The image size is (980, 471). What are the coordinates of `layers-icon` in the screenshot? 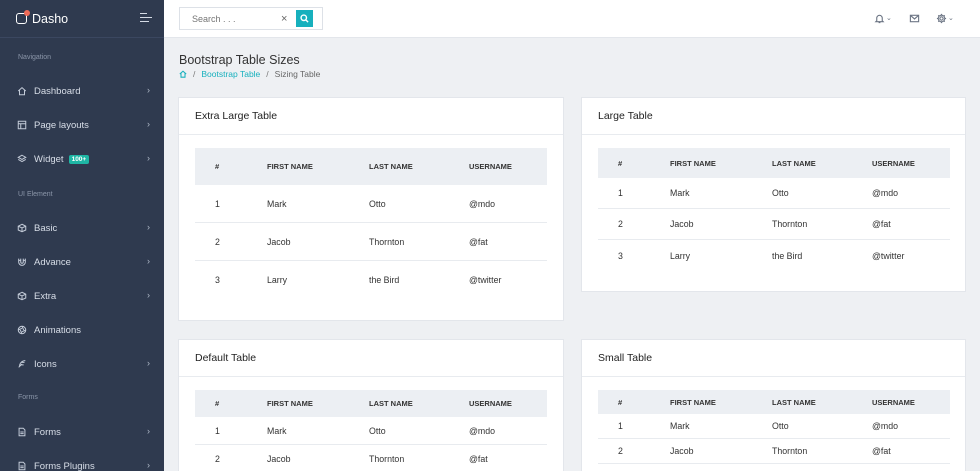 It's located at (22, 158).